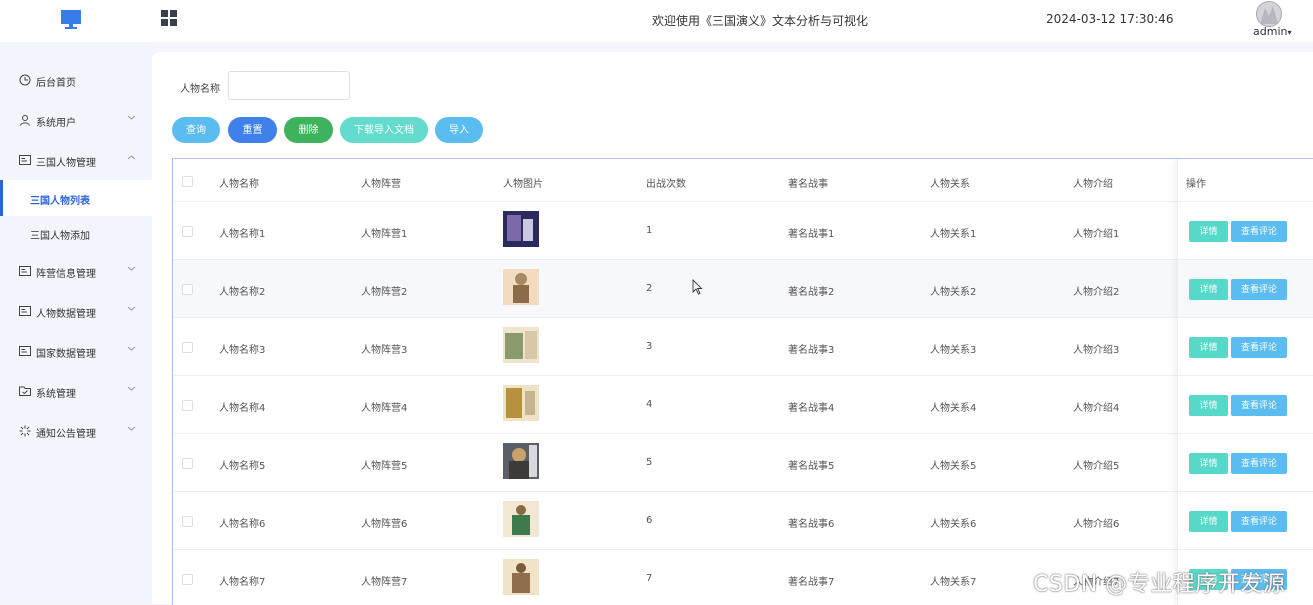  I want to click on sidebar-item-character-list: 三国人物列表, so click(76, 198).